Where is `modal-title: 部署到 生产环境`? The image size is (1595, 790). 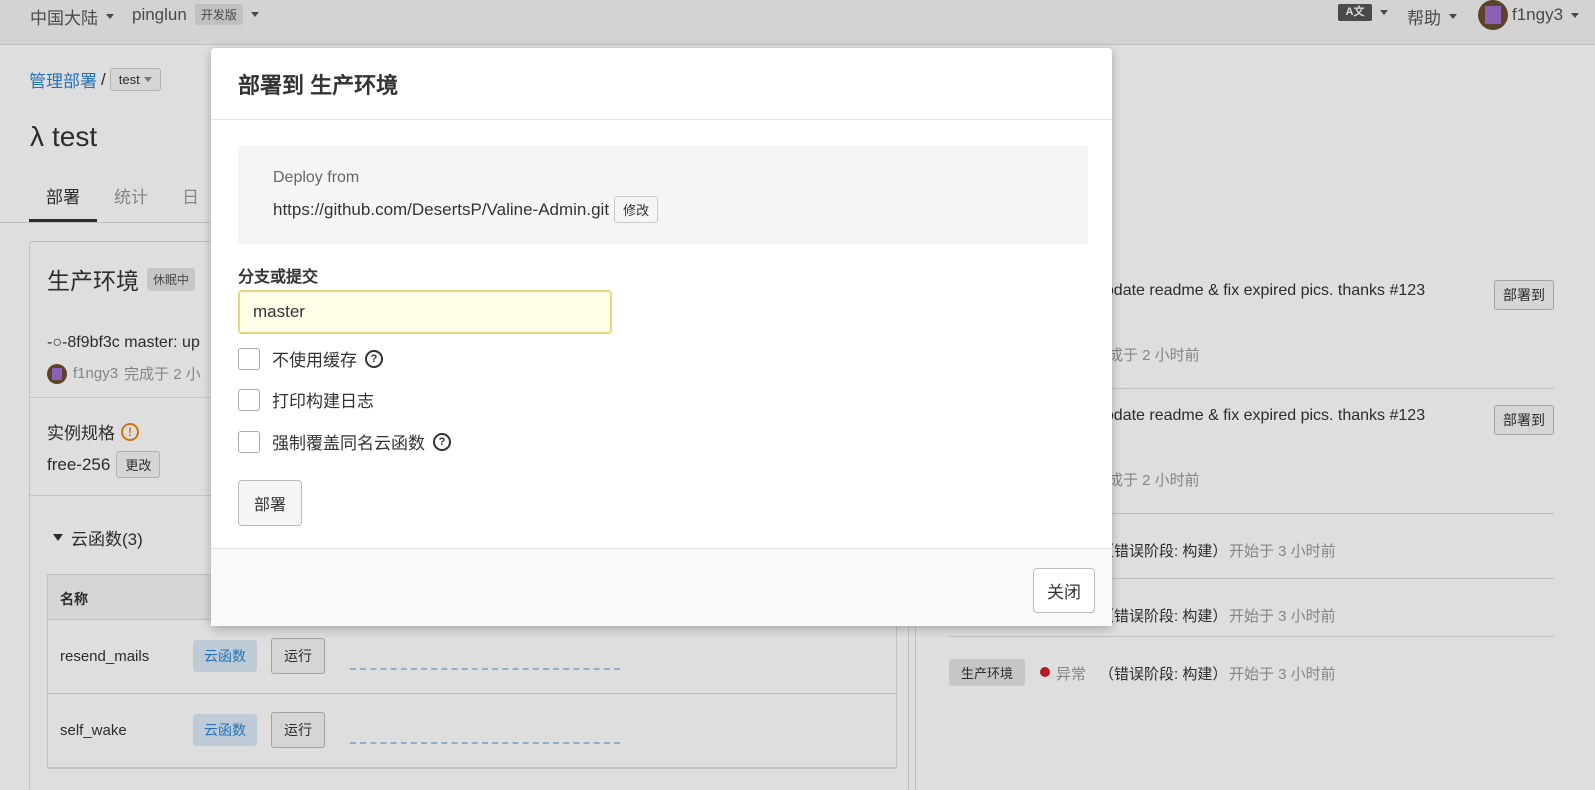 modal-title: 部署到 生产环境 is located at coordinates (318, 85).